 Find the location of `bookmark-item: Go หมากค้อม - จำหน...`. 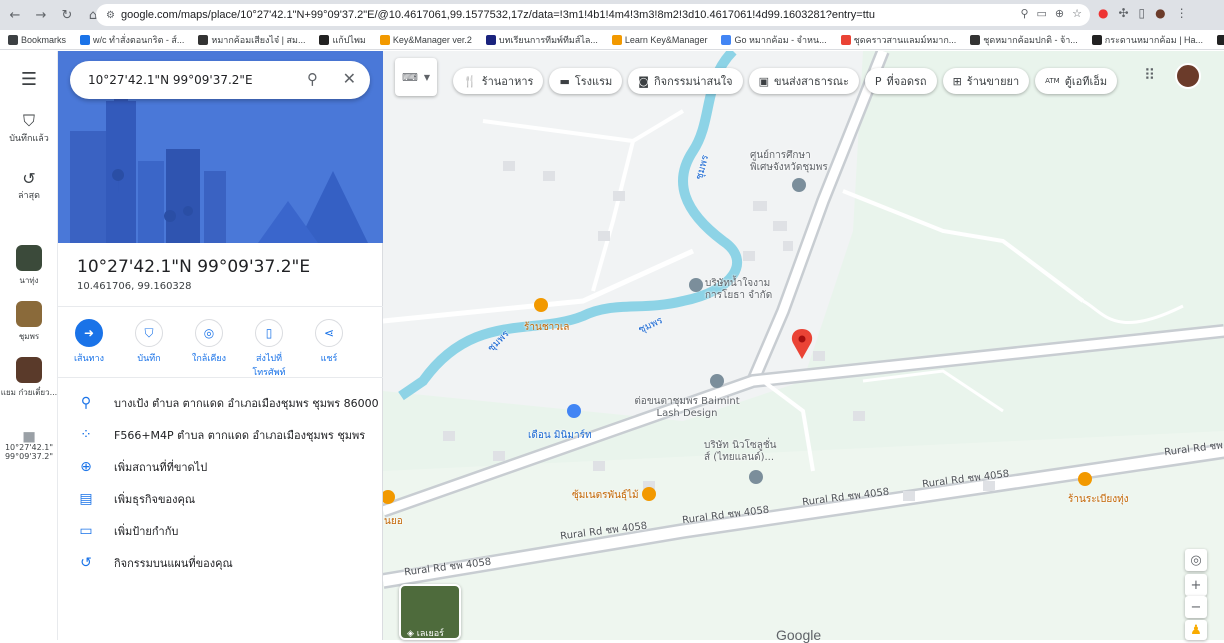

bookmark-item: Go หมากค้อม - จำหน... is located at coordinates (774, 40).